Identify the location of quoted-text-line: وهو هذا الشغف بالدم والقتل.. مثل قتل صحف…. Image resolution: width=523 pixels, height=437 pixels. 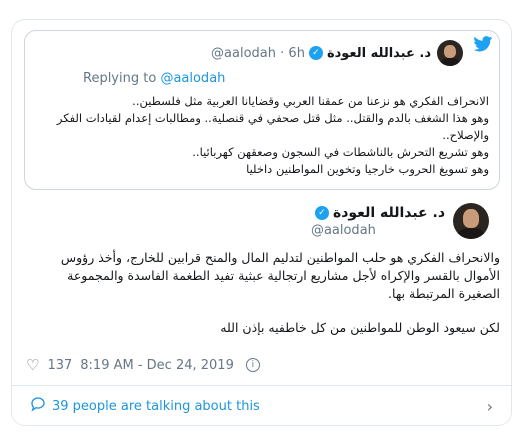
(272, 118).